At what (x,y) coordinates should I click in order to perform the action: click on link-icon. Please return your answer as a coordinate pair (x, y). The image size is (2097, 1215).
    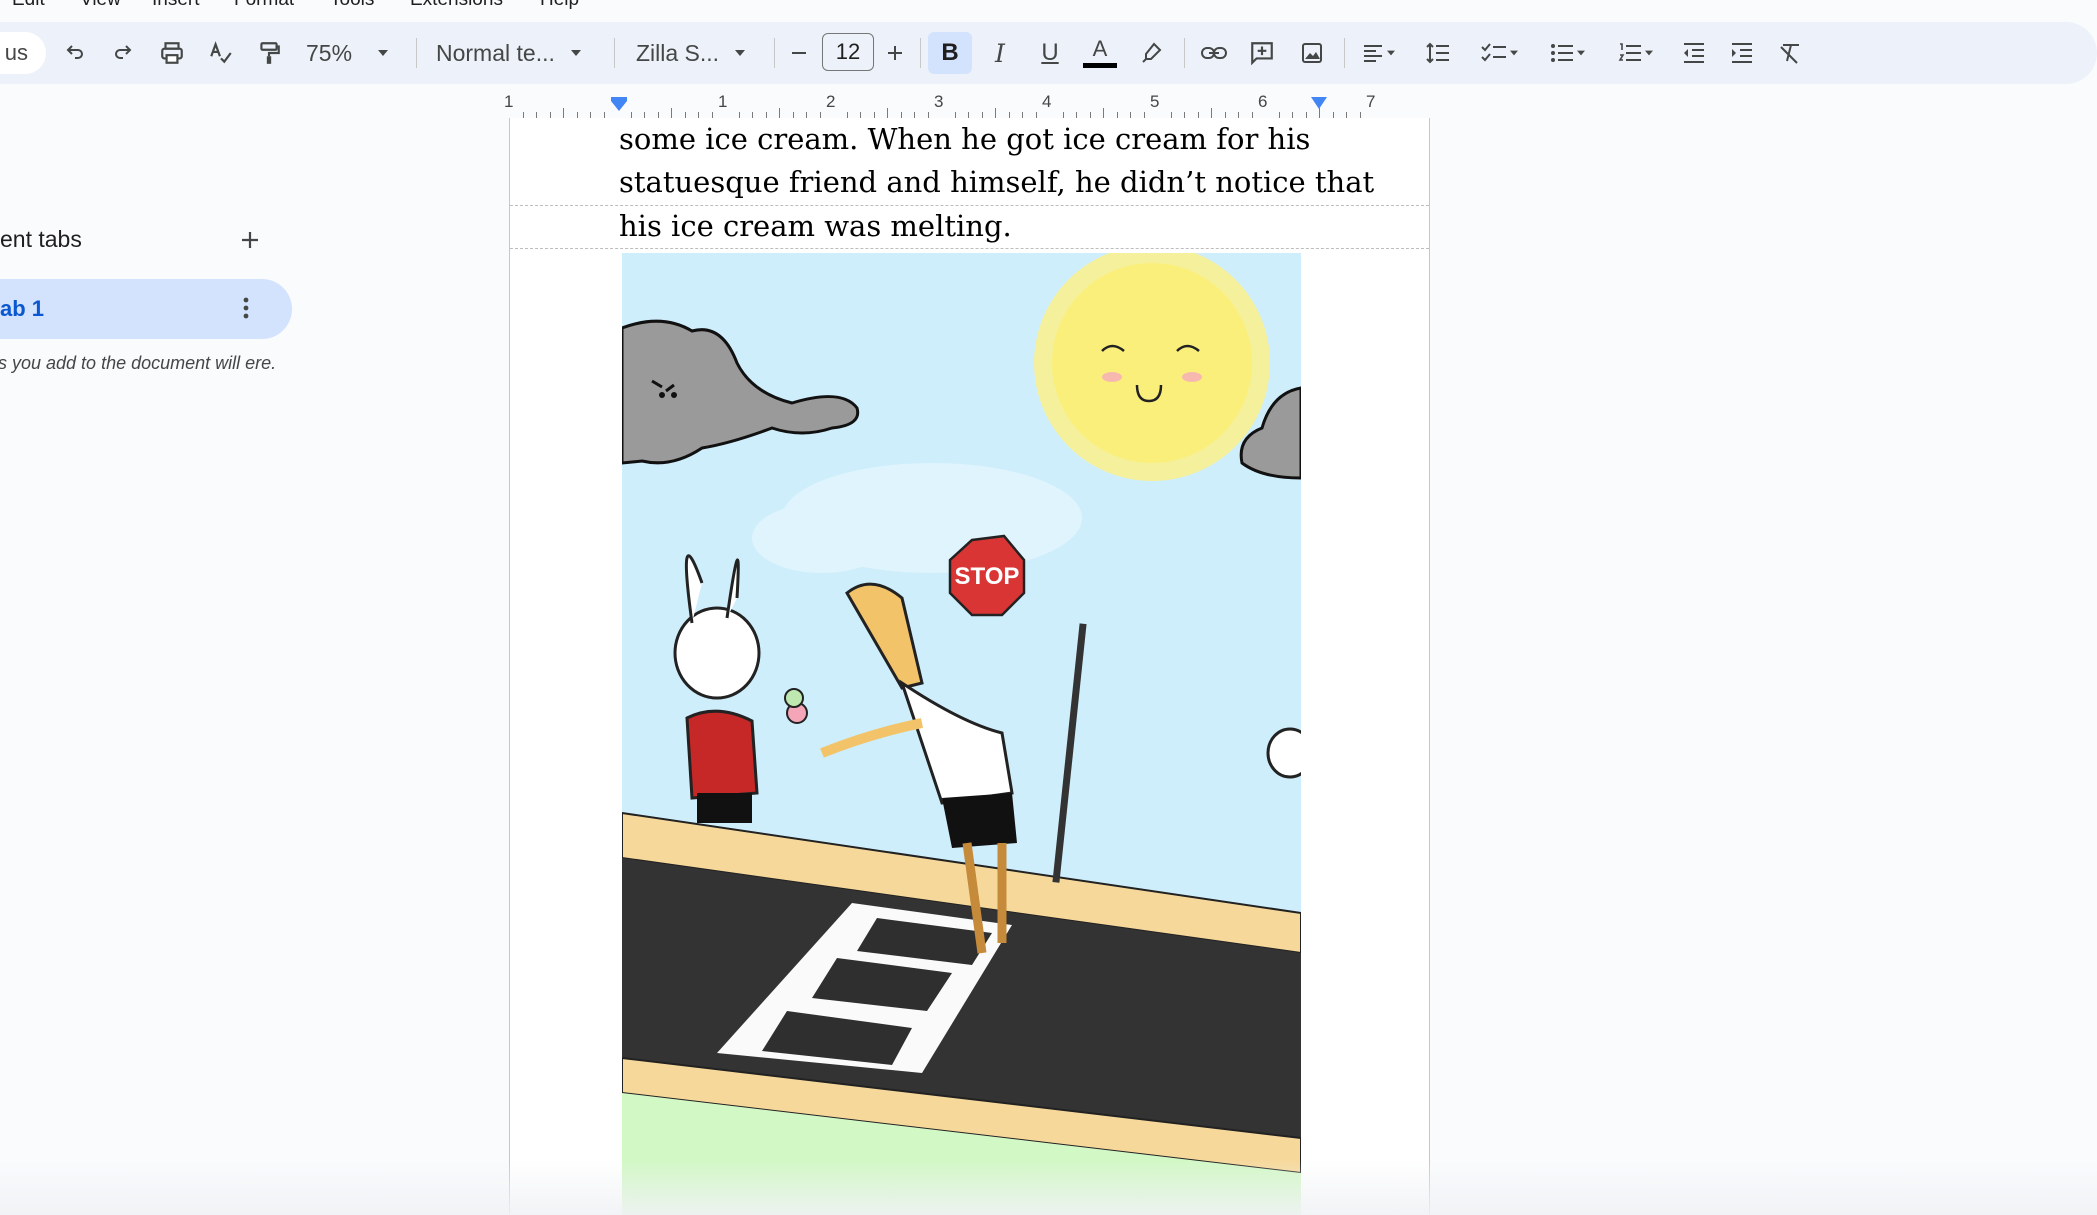
    Looking at the image, I should click on (1214, 53).